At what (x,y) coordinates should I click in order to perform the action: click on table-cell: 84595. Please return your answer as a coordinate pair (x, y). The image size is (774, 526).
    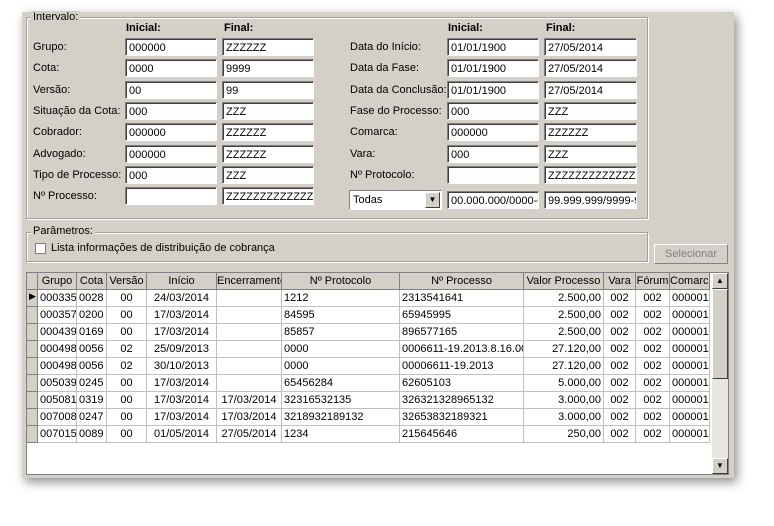
    Looking at the image, I should click on (341, 315).